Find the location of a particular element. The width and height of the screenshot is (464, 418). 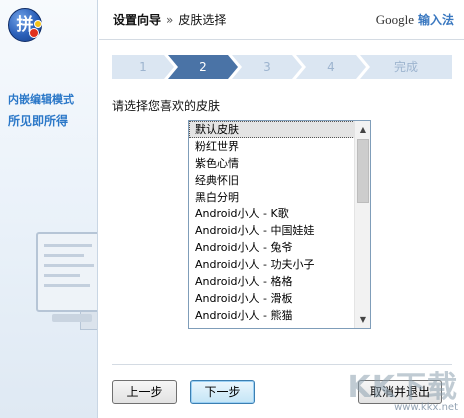

prev-button: 上一步 is located at coordinates (144, 392).